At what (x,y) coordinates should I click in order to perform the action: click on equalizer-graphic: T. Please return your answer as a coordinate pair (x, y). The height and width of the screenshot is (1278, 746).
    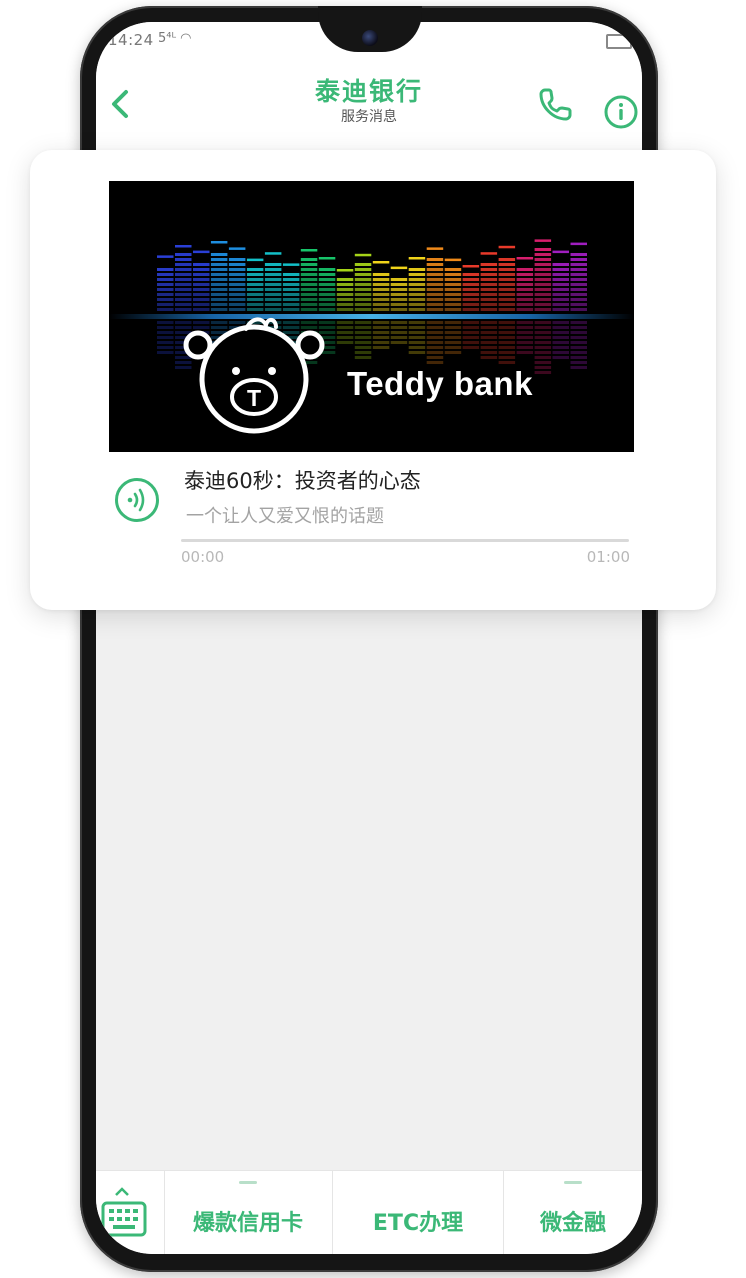
    Looking at the image, I should click on (371, 336).